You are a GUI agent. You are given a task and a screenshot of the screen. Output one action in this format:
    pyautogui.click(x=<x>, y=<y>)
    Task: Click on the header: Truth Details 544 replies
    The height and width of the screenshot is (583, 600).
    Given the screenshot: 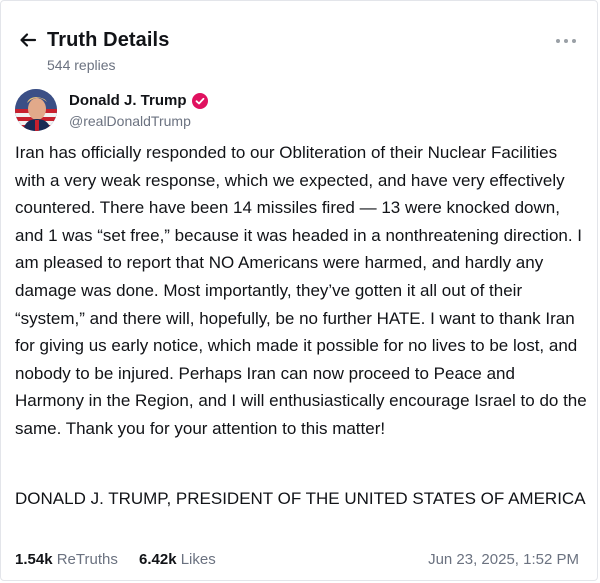 What is the action you would take?
    pyautogui.click(x=299, y=52)
    